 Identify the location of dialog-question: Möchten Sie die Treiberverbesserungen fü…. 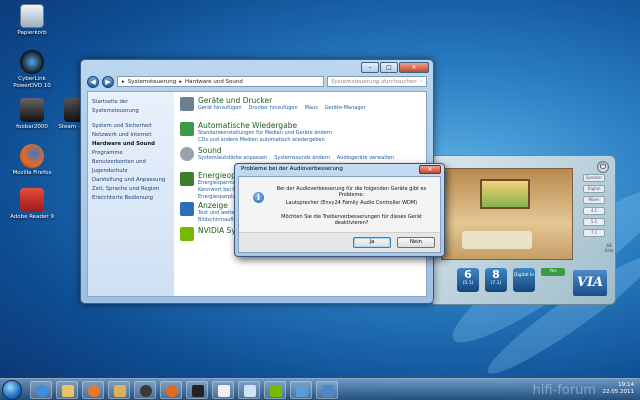
(351, 220).